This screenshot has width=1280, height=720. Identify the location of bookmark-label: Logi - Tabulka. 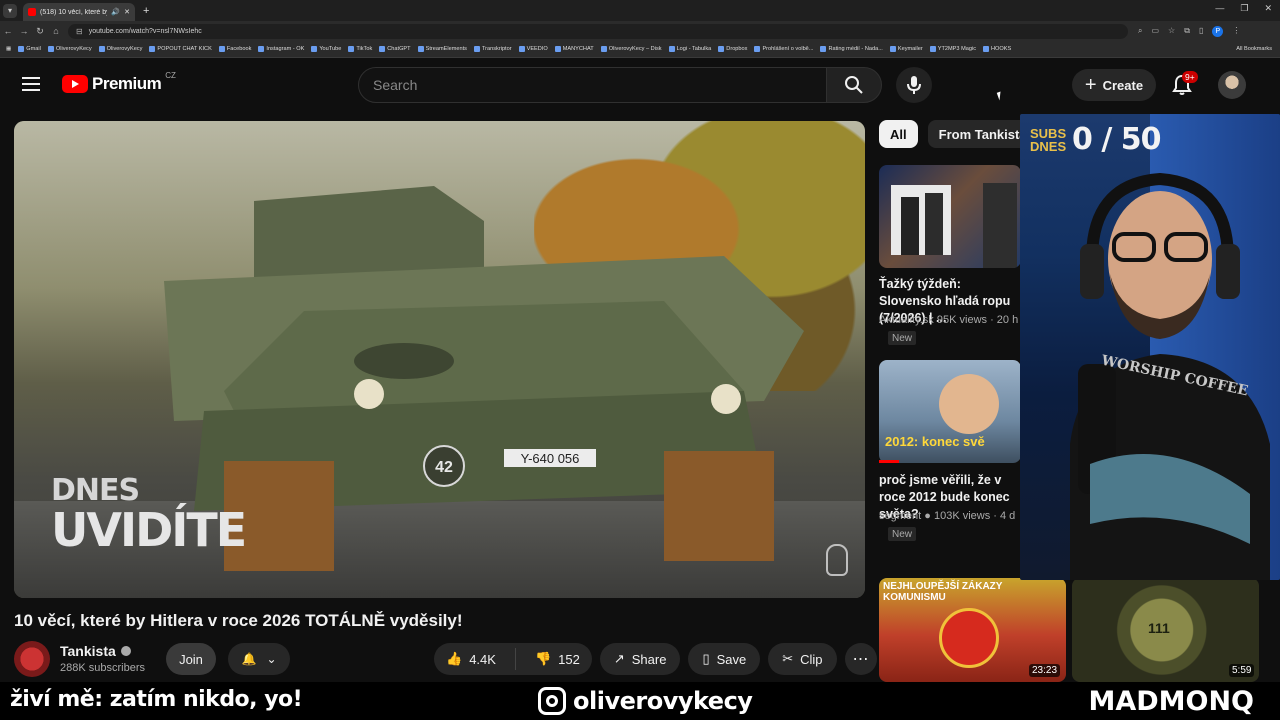
(694, 49).